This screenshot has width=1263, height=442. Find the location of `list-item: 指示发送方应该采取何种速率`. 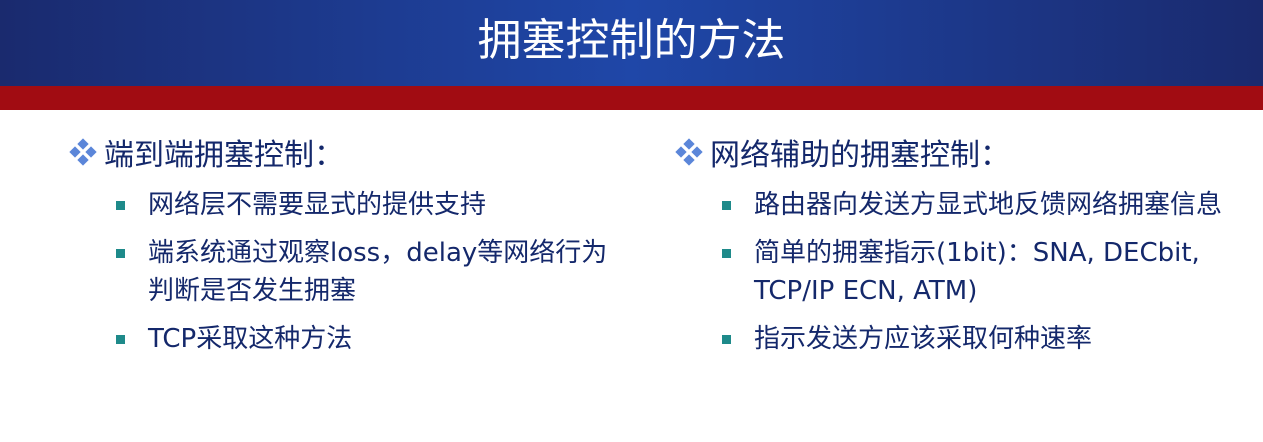

list-item: 指示发送方应该采取何种速率 is located at coordinates (978, 339).